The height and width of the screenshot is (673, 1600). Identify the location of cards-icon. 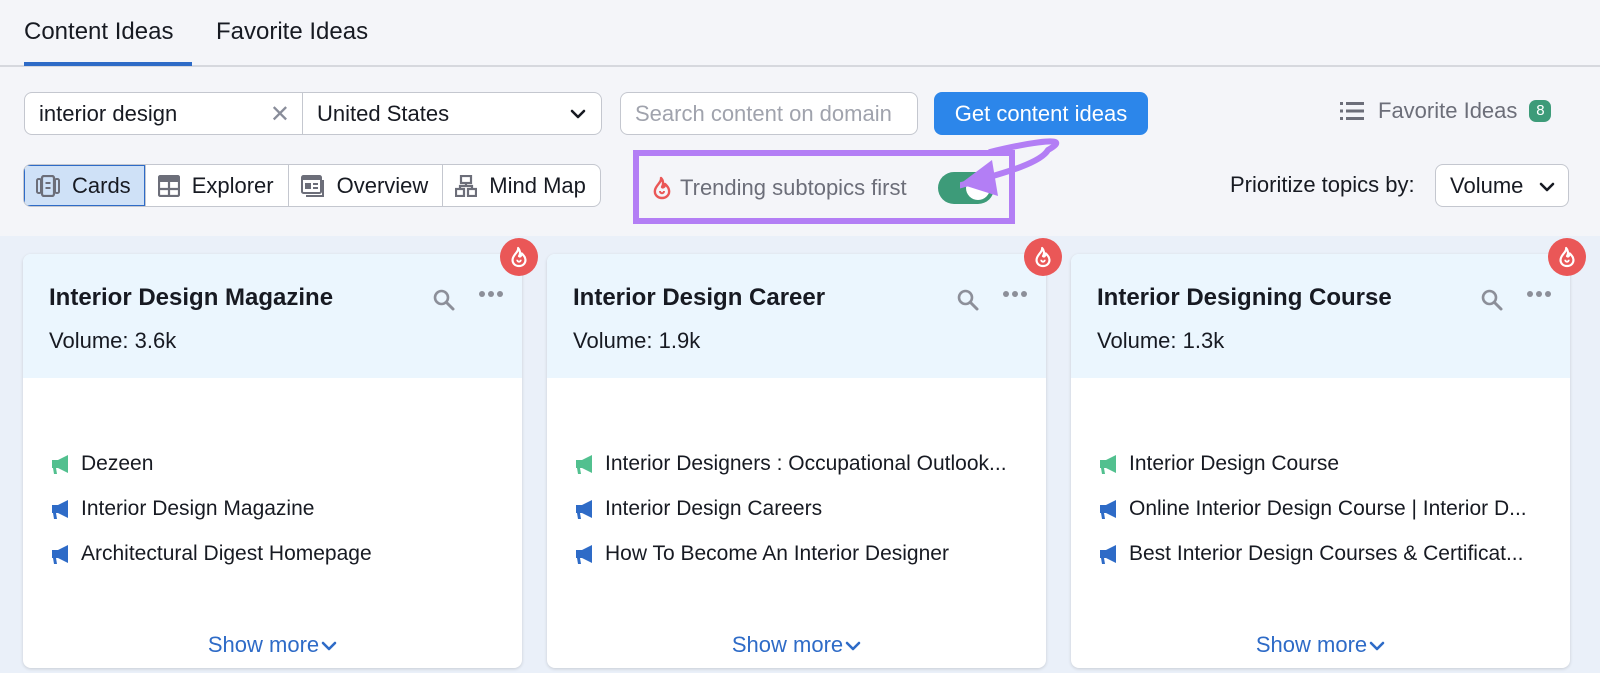
(48, 185).